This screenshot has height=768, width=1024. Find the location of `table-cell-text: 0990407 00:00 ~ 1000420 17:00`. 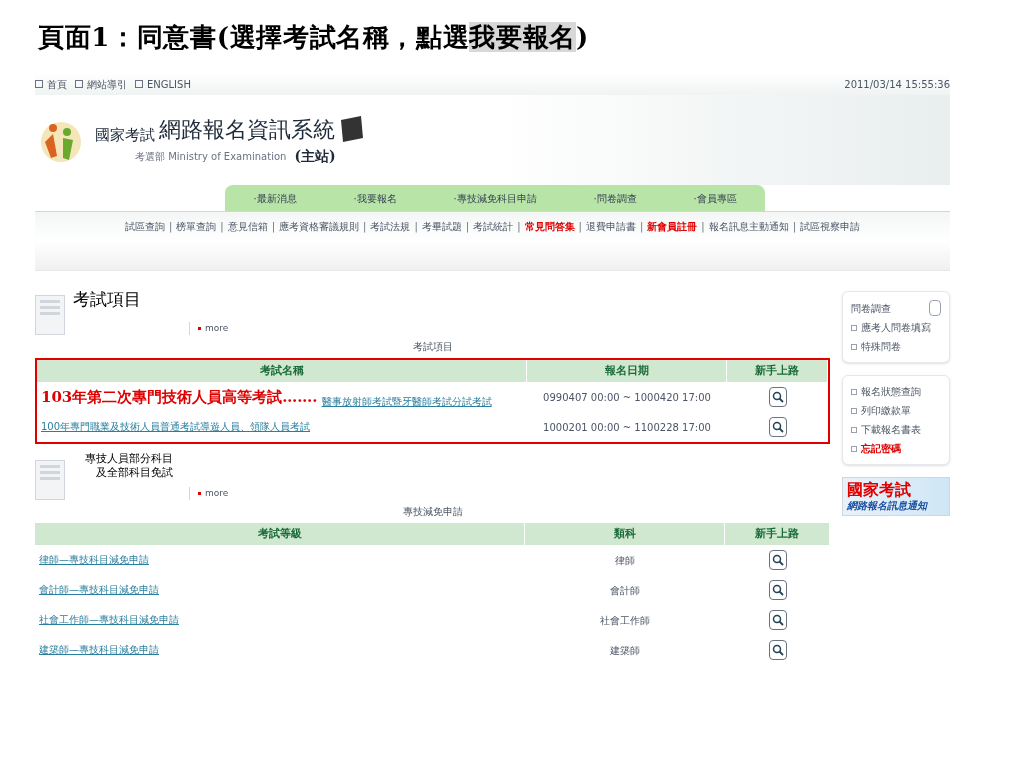

table-cell-text: 0990407 00:00 ~ 1000420 17:00 is located at coordinates (627, 397).